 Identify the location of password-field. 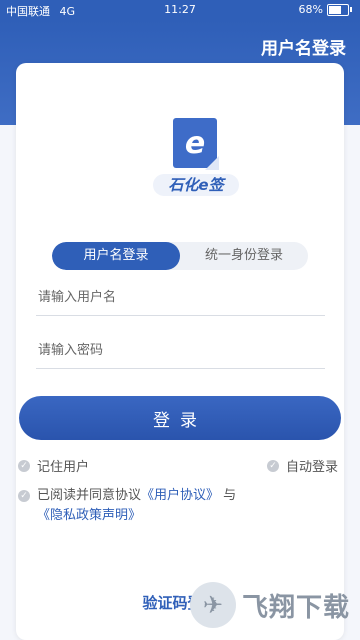
(182, 350).